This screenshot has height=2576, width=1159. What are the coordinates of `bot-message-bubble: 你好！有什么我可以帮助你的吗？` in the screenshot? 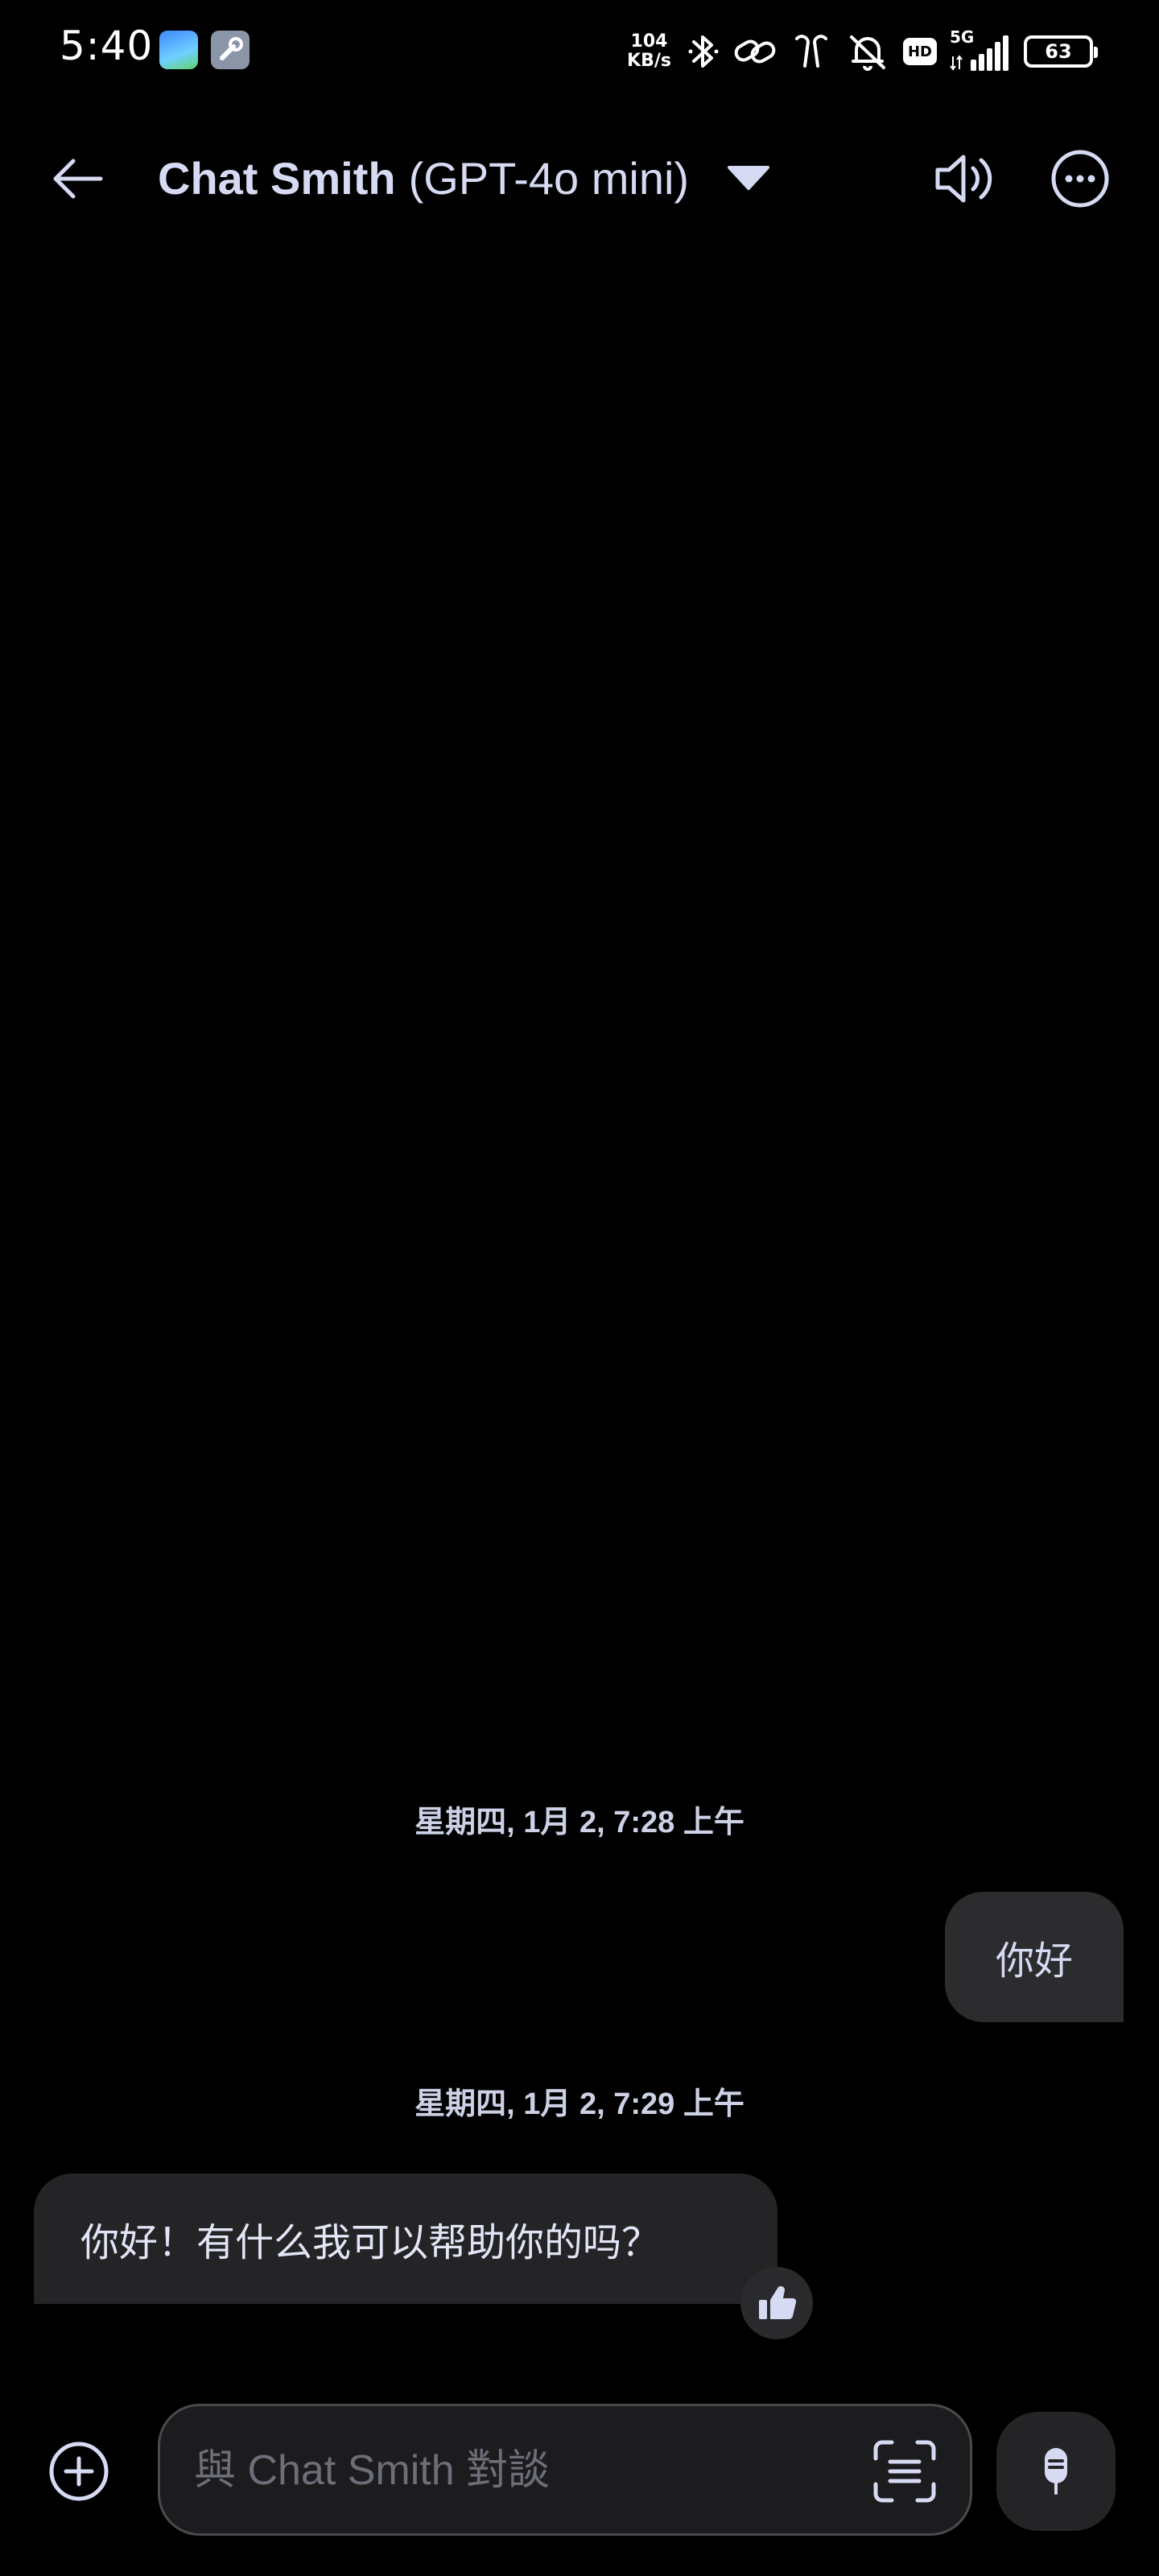 It's located at (405, 2239).